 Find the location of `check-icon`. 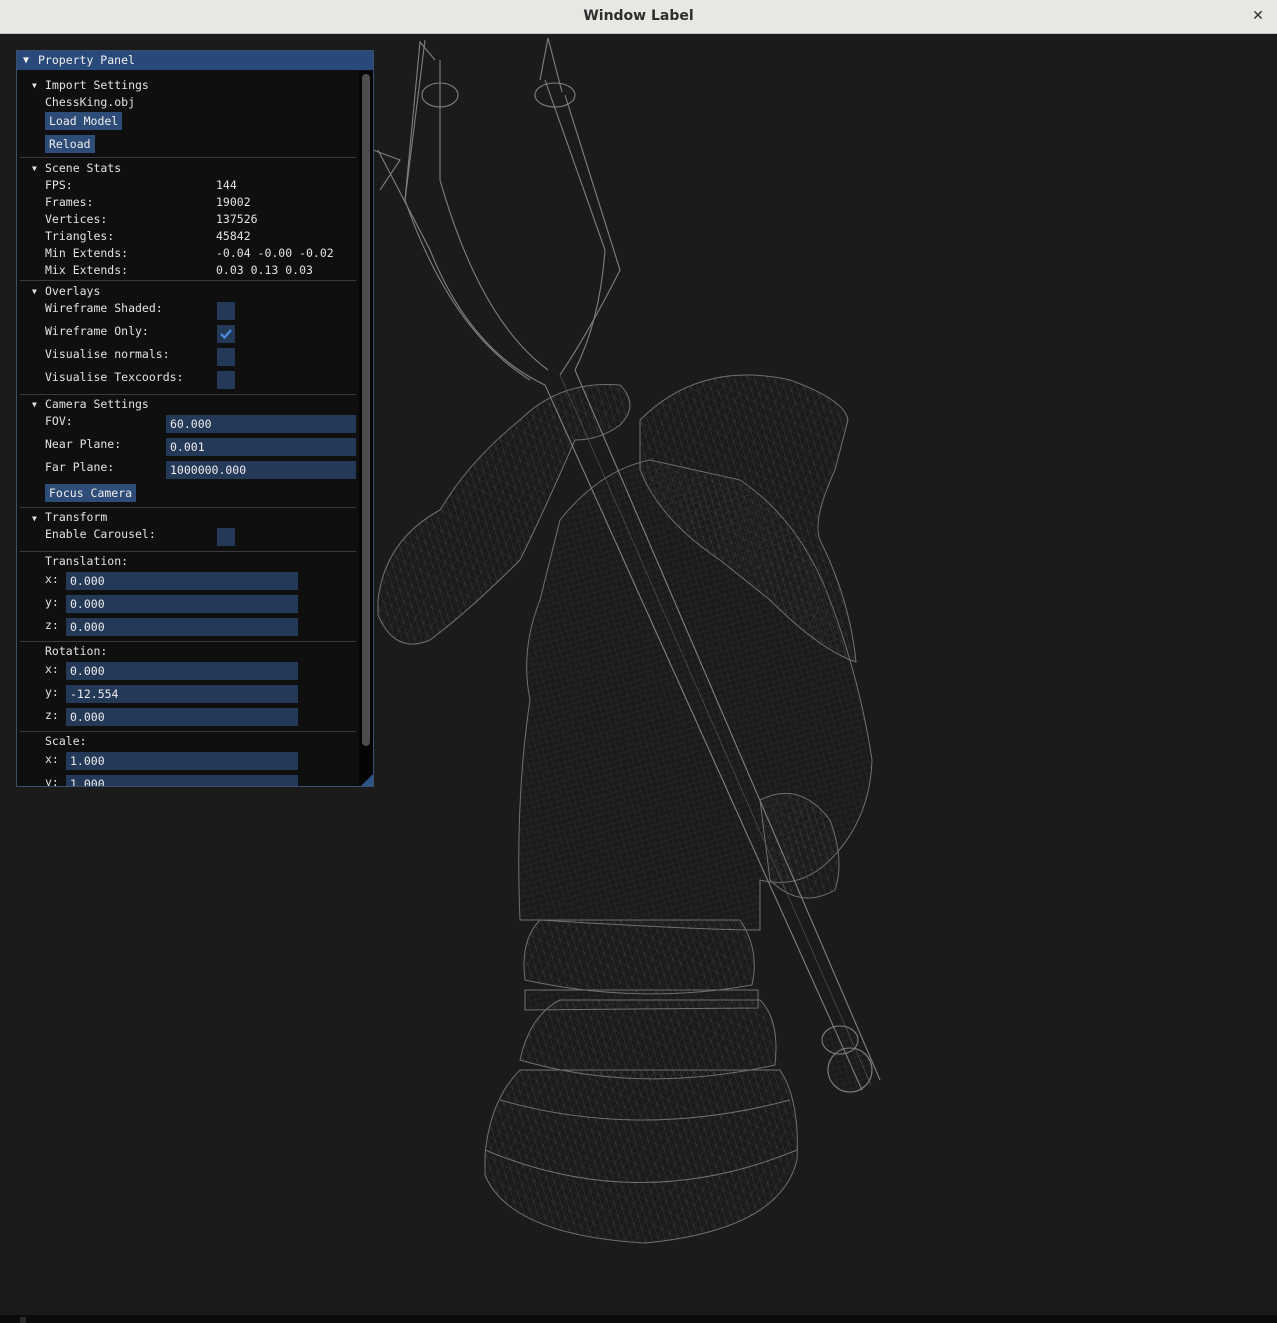

check-icon is located at coordinates (226, 334).